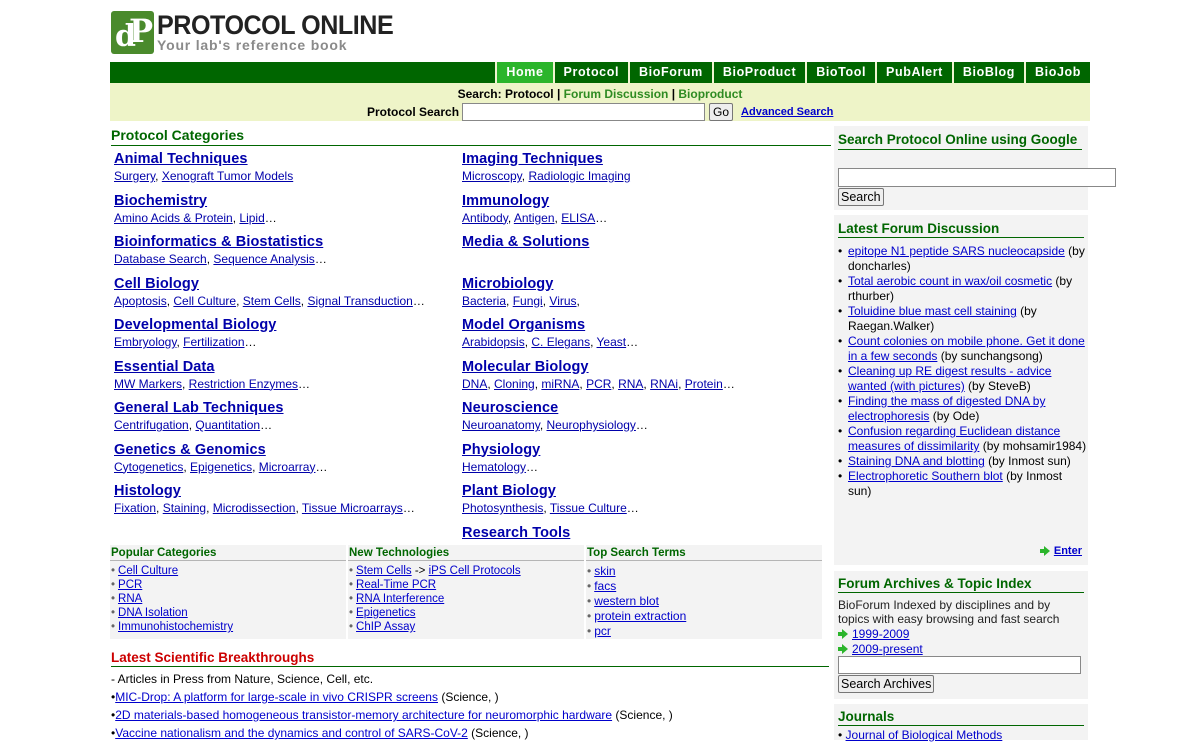  Describe the element at coordinates (562, 301) in the screenshot. I see `subtopic-link: Virus` at that location.